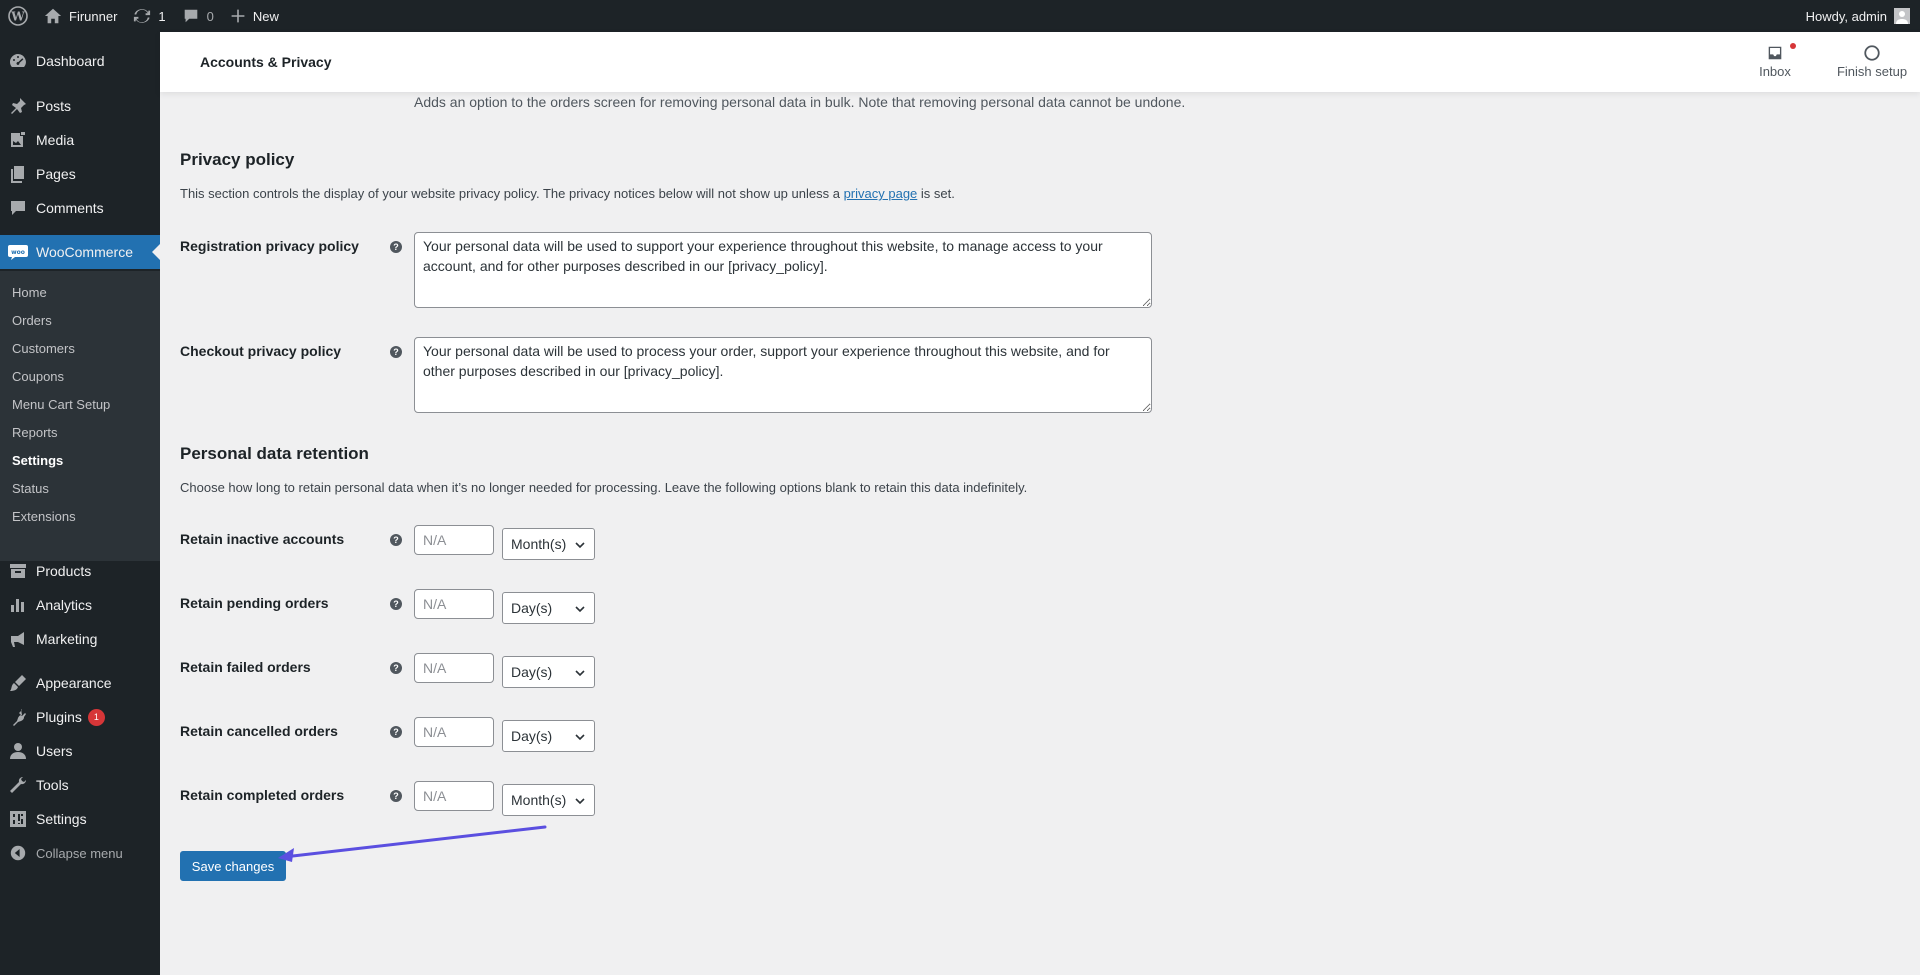 The image size is (1920, 975). Describe the element at coordinates (1040, 62) in the screenshot. I see `page-header: Accounts & Privacy Inbox Finish setup` at that location.